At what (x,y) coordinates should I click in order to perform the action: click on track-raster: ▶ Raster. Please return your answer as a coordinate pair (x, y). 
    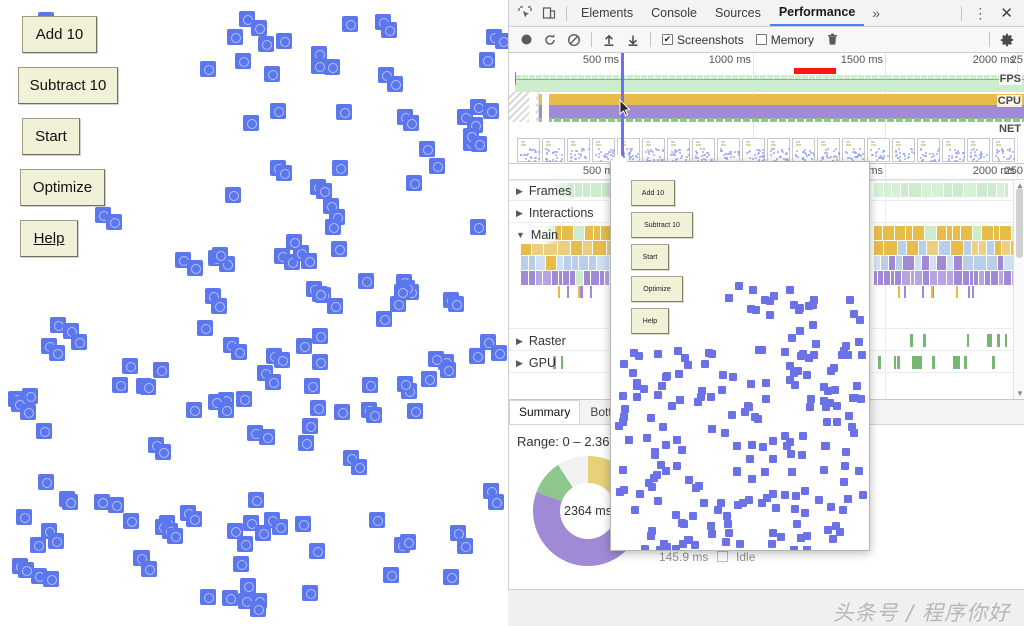
    Looking at the image, I should click on (537, 341).